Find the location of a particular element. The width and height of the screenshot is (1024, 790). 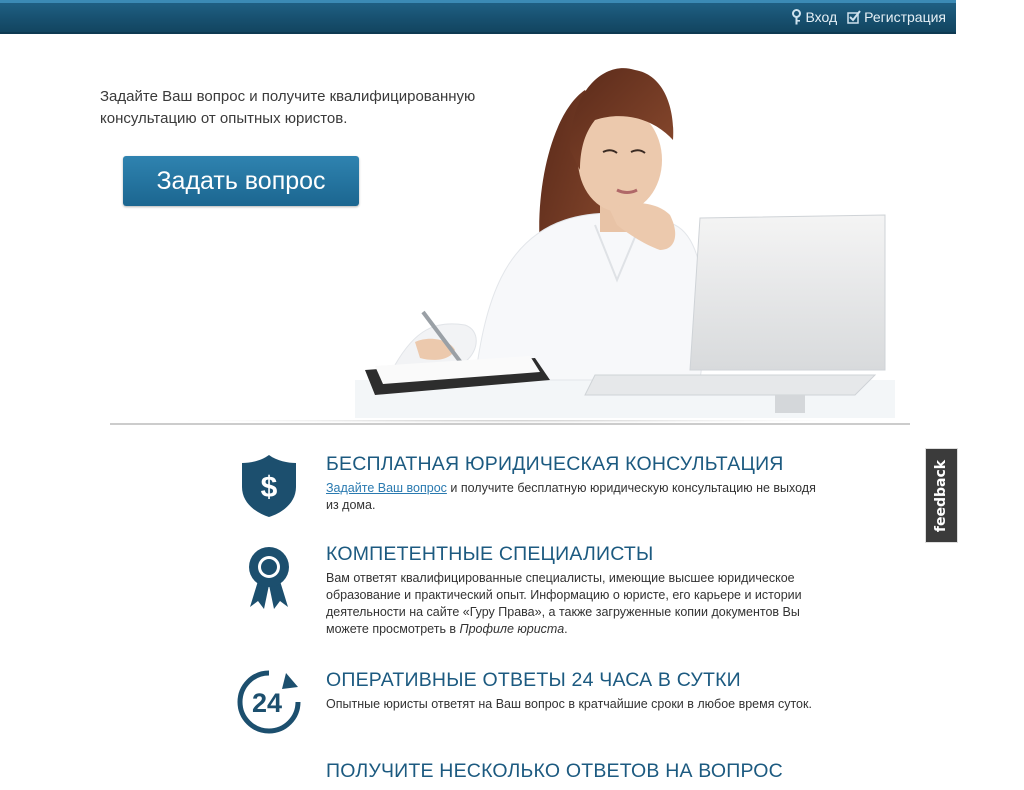

award-ribbon-icon is located at coordinates (269, 578).